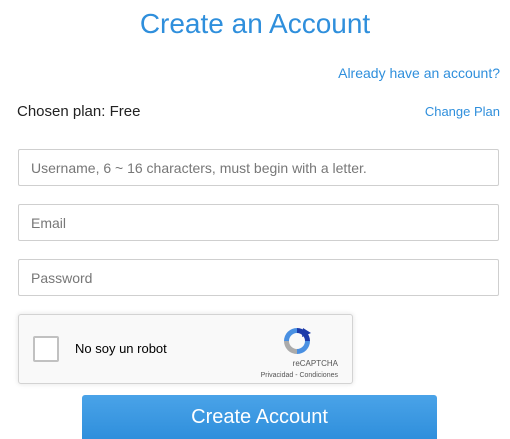 The height and width of the screenshot is (439, 510). What do you see at coordinates (255, 23) in the screenshot?
I see `page-title: Create an Account` at bounding box center [255, 23].